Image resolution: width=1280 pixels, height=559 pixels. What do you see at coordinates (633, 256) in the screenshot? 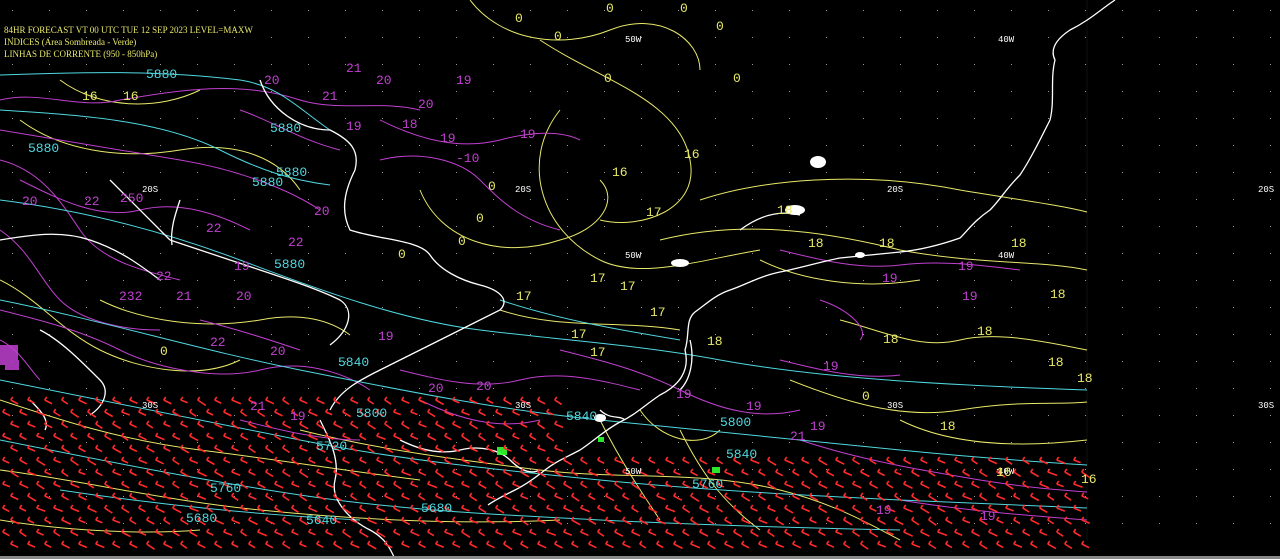
I see `lon-label-50w-mid: 50W` at bounding box center [633, 256].